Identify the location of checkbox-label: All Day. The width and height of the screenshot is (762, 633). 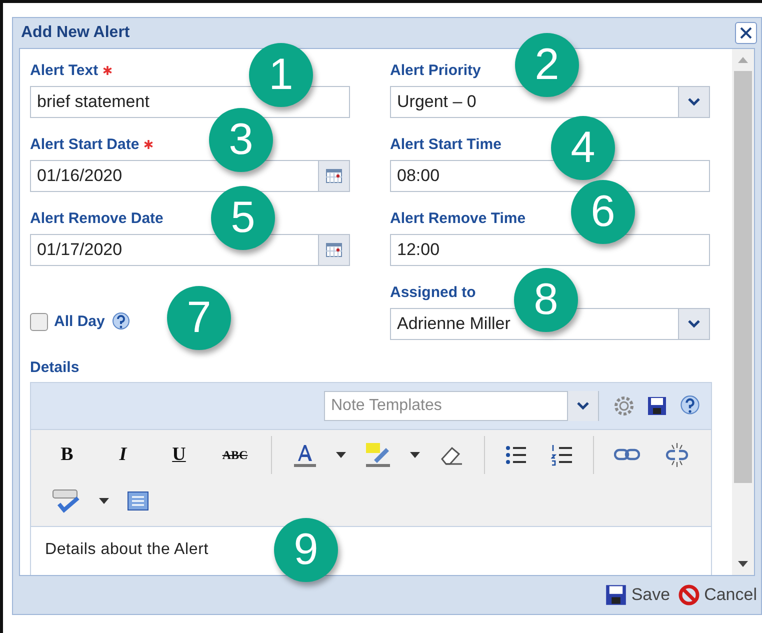
(79, 321).